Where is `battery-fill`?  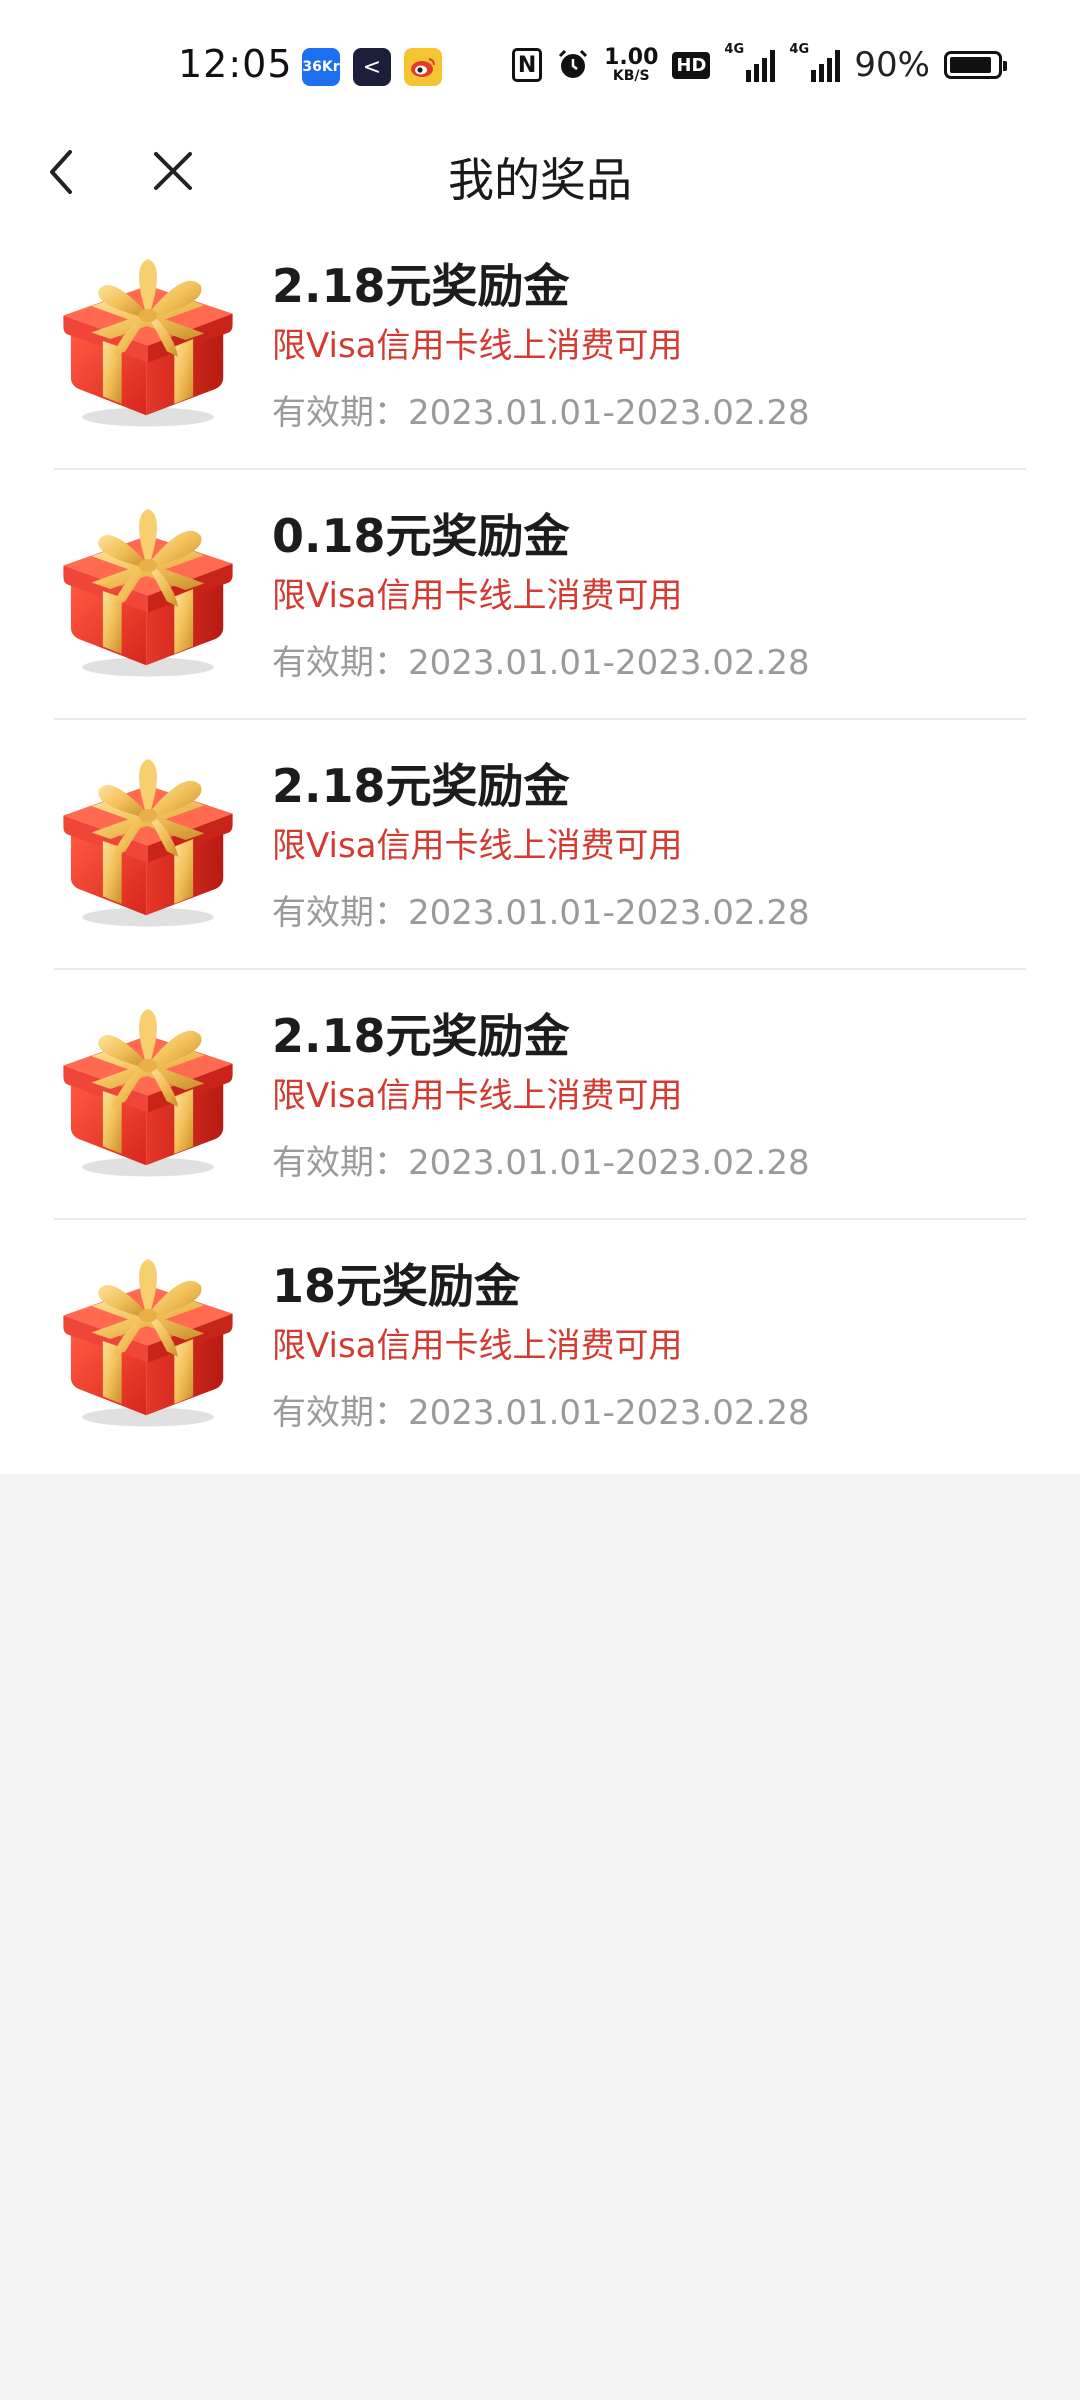
battery-fill is located at coordinates (971, 65).